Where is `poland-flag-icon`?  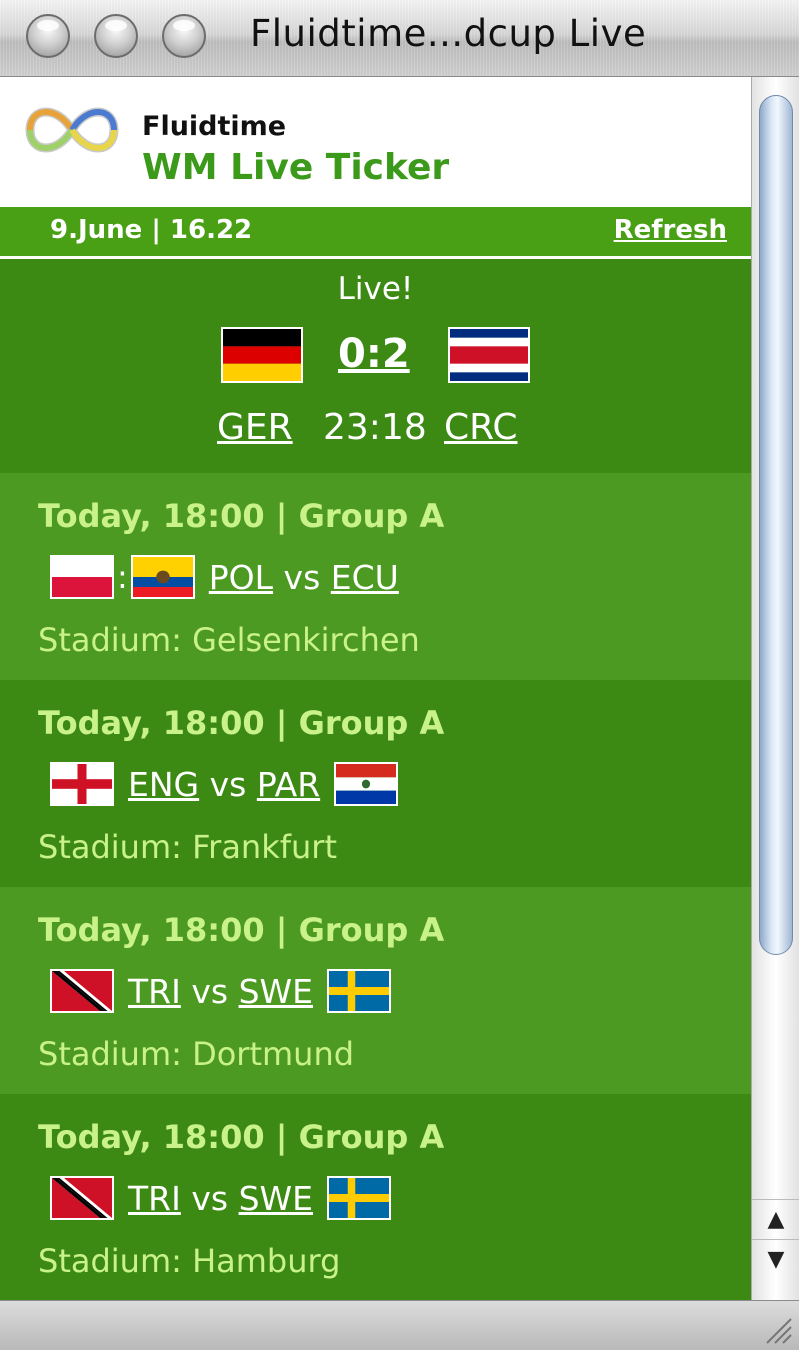 poland-flag-icon is located at coordinates (82, 577).